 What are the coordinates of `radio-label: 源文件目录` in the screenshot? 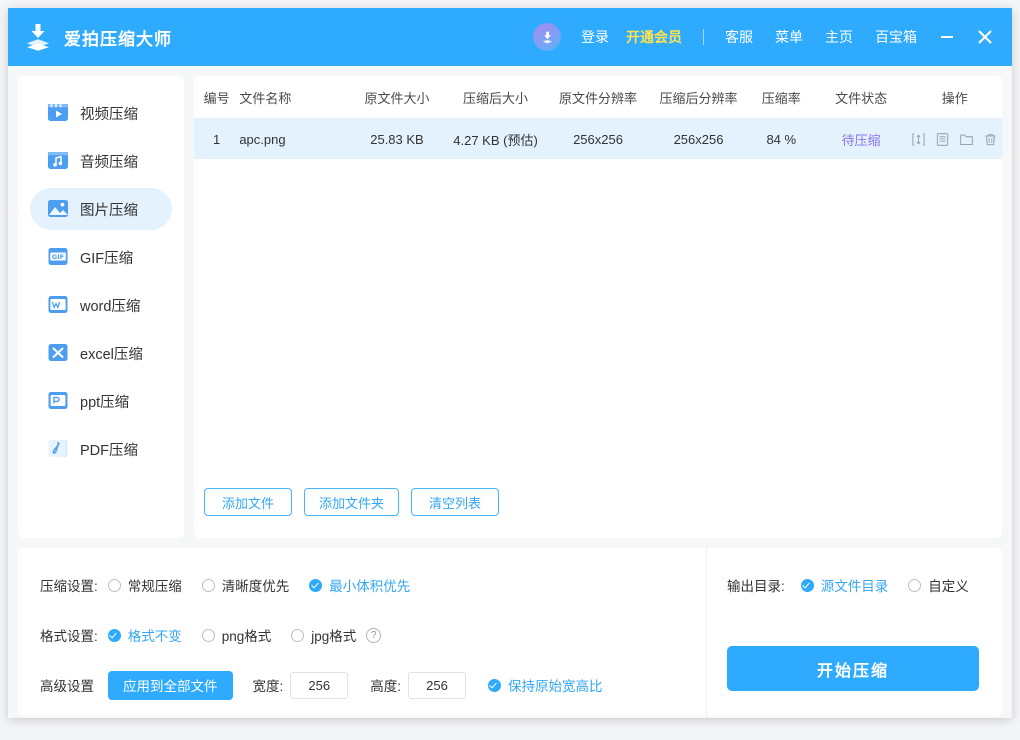 It's located at (854, 586).